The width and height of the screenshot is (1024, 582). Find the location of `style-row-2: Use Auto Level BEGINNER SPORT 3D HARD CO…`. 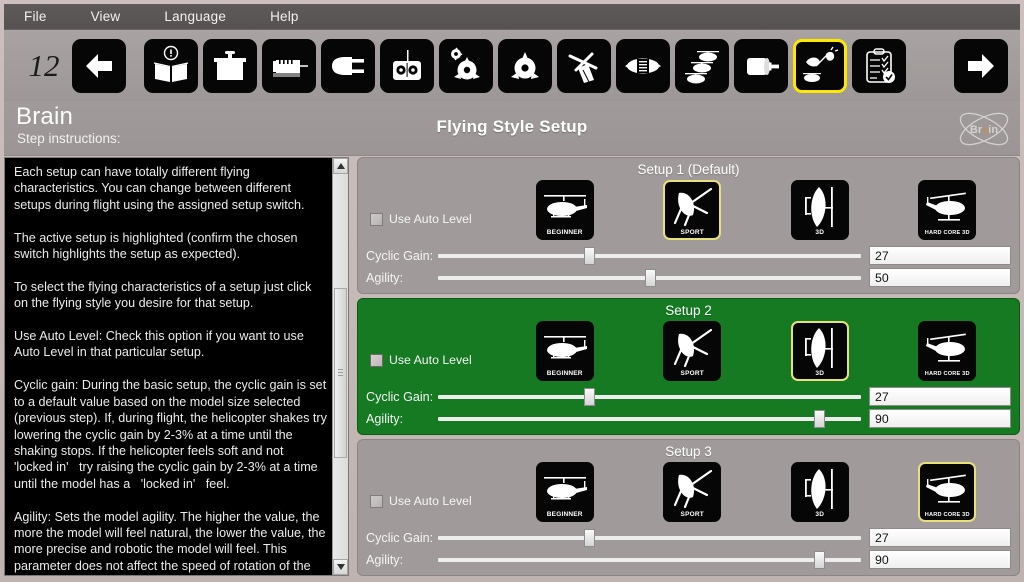

style-row-2: Use Auto Level BEGINNER SPORT 3D HARD CO… is located at coordinates (688, 352).